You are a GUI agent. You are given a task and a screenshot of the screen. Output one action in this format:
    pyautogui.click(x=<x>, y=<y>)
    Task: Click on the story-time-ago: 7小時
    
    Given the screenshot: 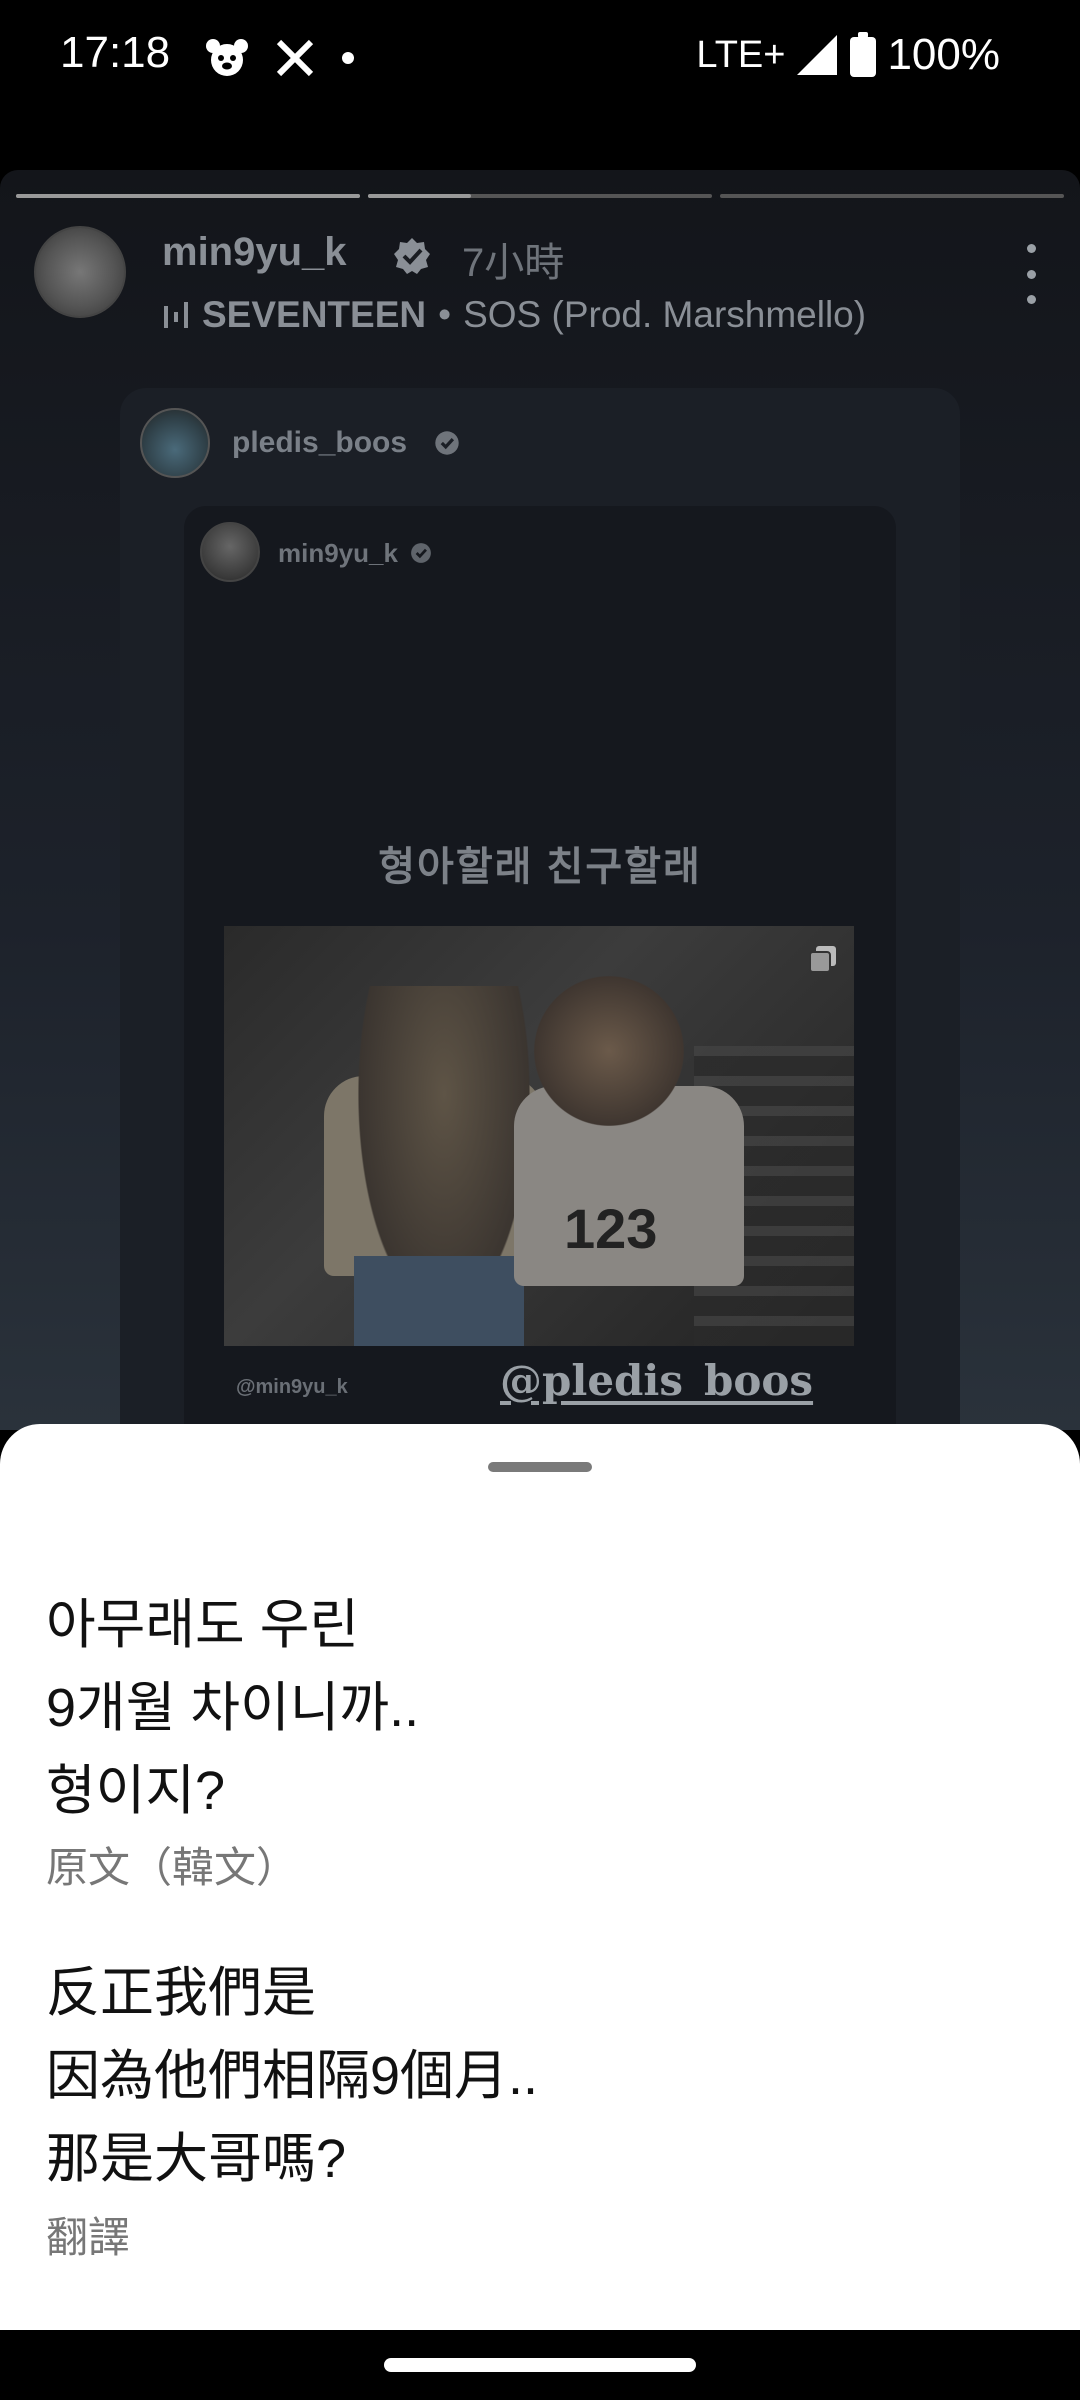 What is the action you would take?
    pyautogui.click(x=513, y=263)
    